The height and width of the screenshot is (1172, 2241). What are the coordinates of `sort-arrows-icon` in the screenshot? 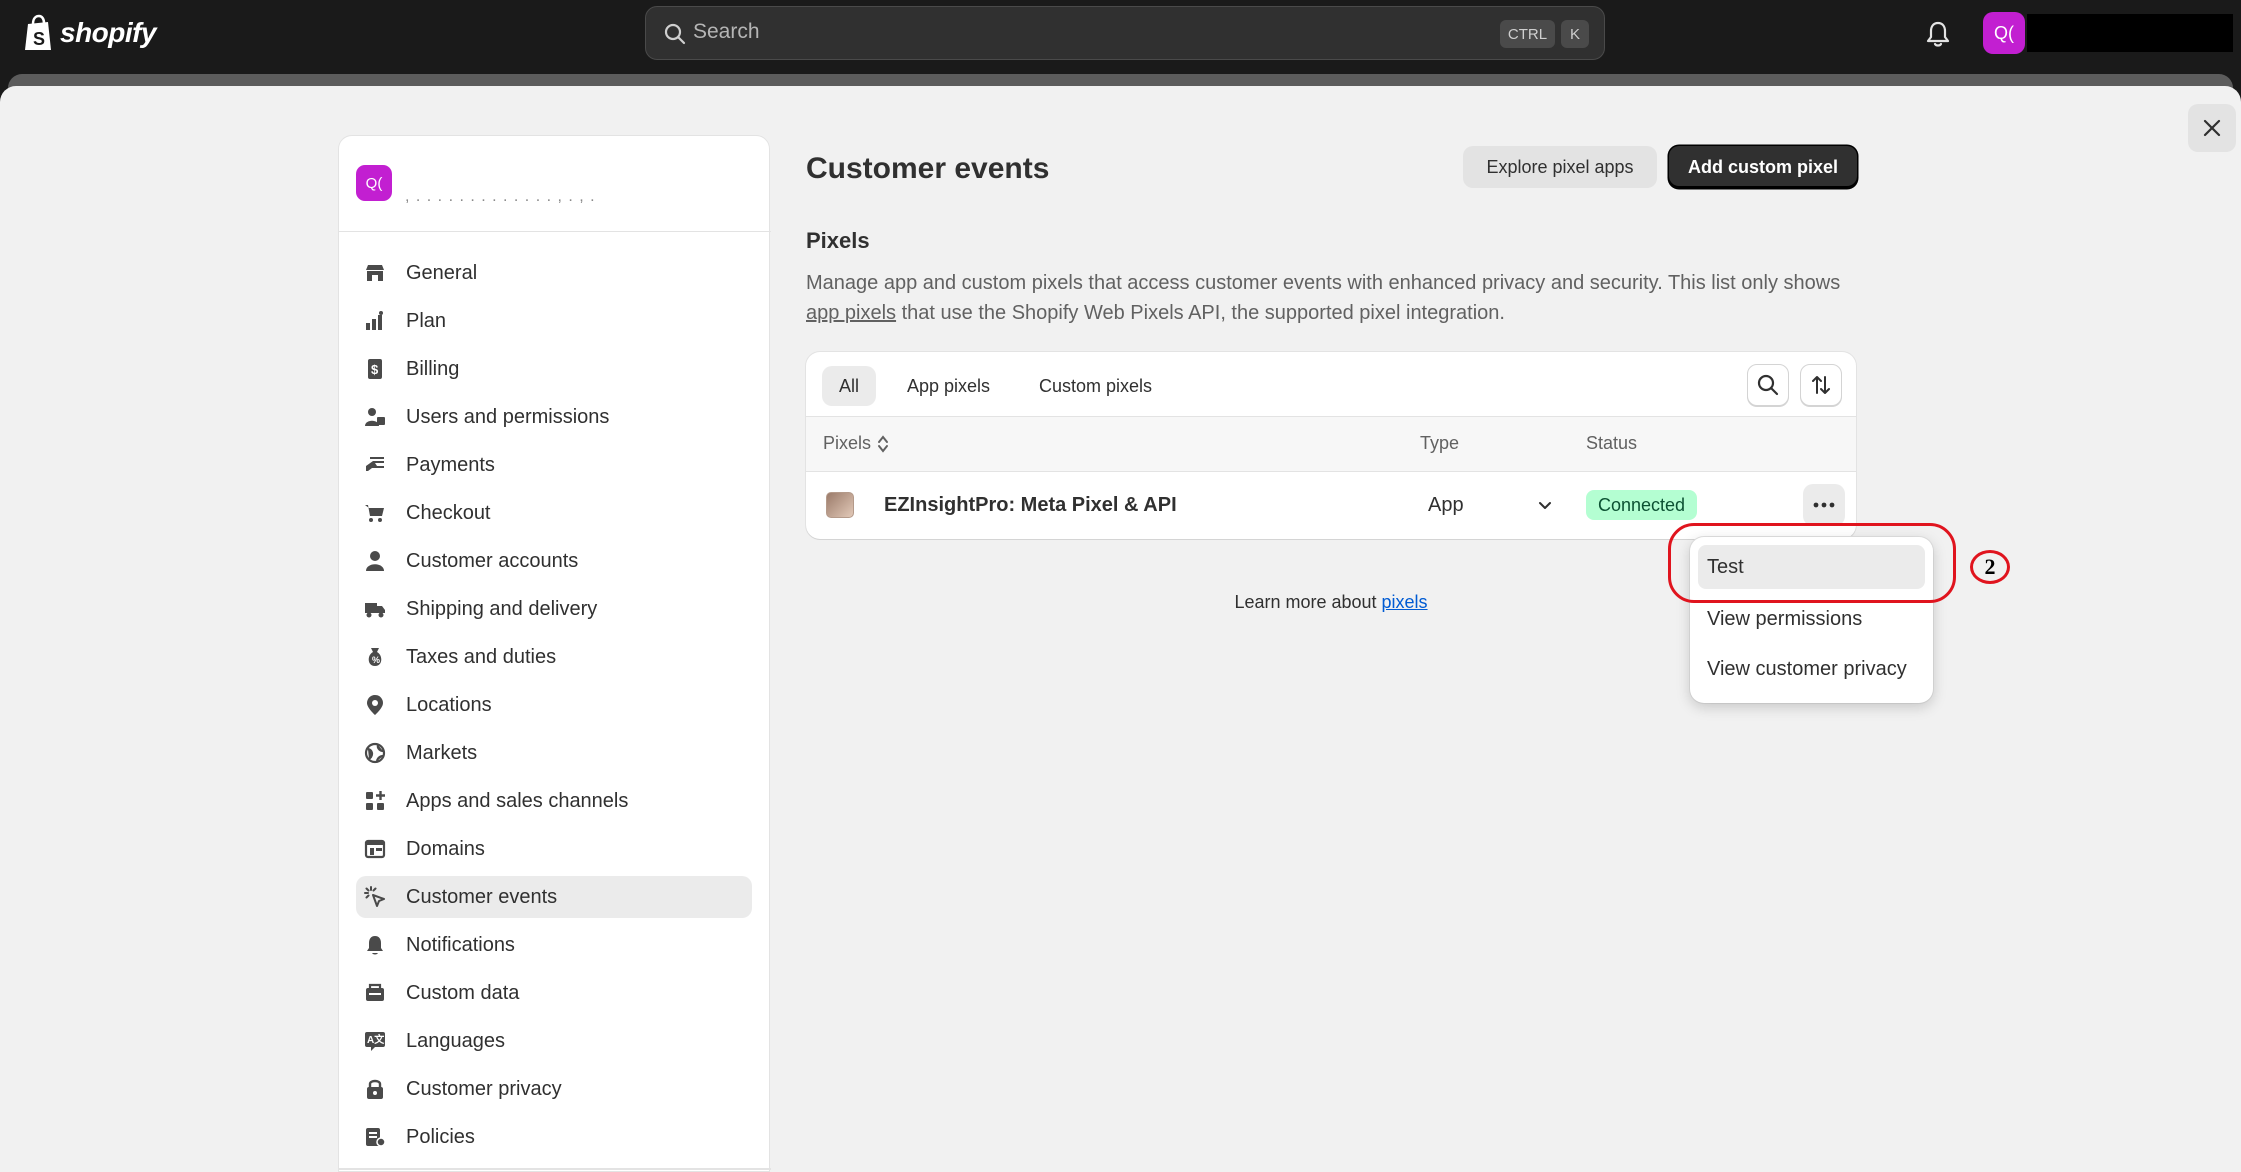 It's located at (1821, 385).